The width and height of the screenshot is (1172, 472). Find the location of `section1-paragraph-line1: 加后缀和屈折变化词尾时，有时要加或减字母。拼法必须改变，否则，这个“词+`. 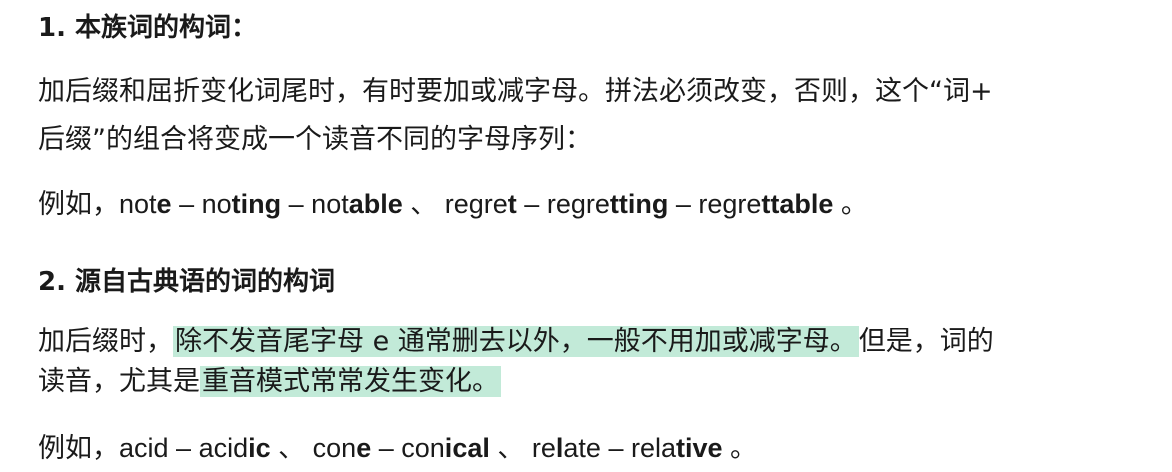

section1-paragraph-line1: 加后缀和屈折变化词尾时，有时要加或减字母。拼法必须改变，否则，这个“词+ is located at coordinates (515, 91).